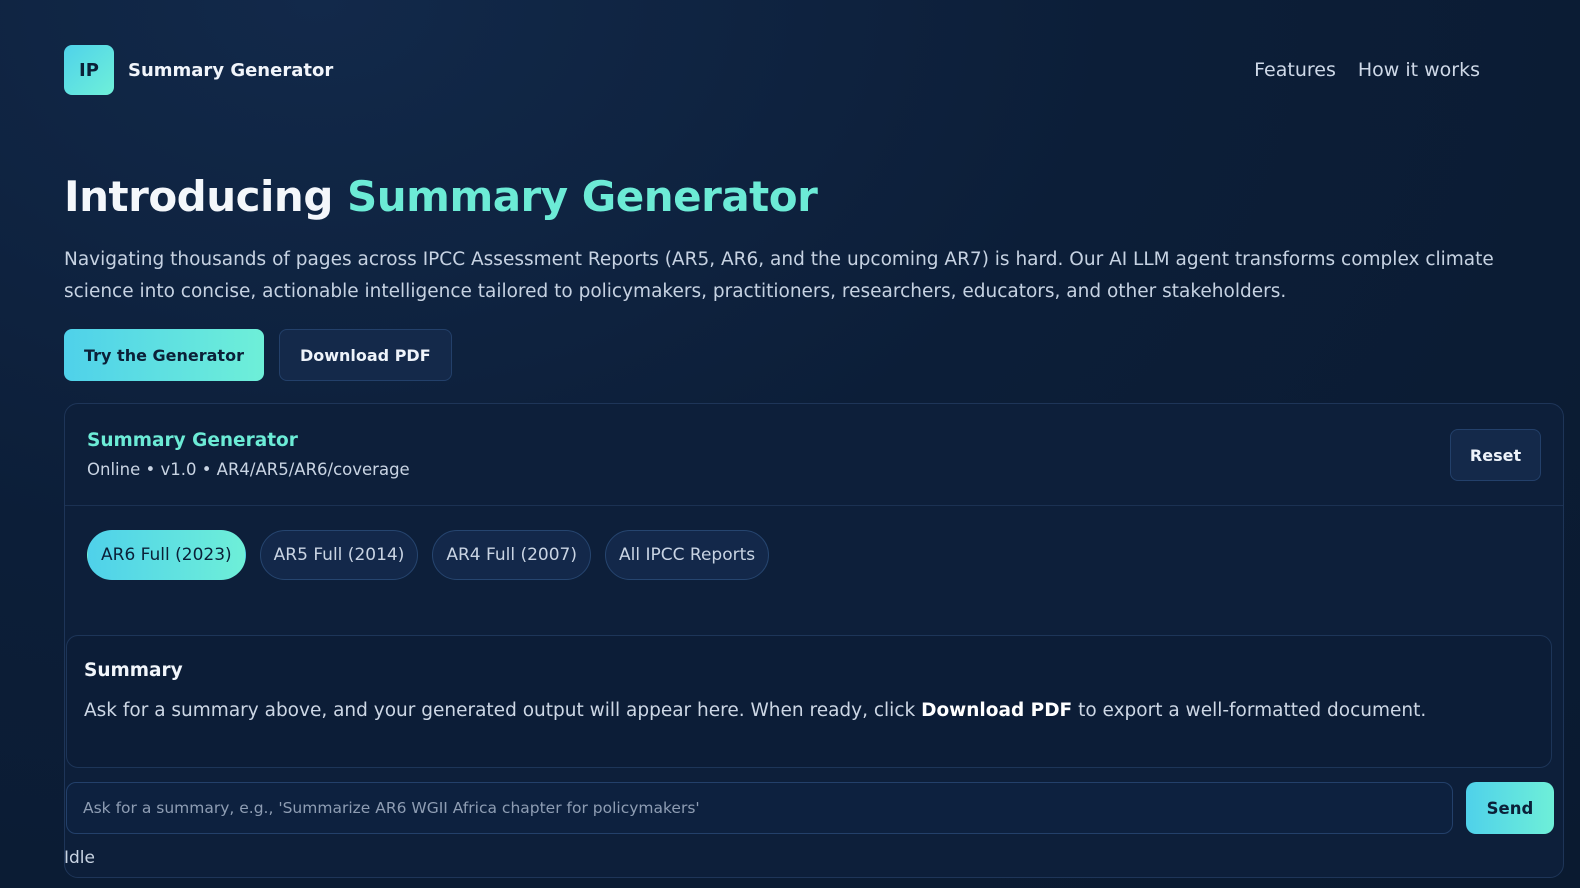 The image size is (1580, 888). What do you see at coordinates (133, 670) in the screenshot?
I see `summary-heading: Summary` at bounding box center [133, 670].